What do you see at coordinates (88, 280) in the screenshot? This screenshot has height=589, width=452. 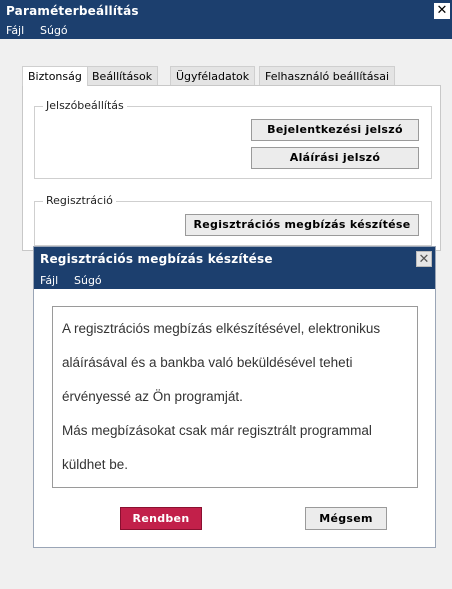 I see `dialog-menu-help: Súgó` at bounding box center [88, 280].